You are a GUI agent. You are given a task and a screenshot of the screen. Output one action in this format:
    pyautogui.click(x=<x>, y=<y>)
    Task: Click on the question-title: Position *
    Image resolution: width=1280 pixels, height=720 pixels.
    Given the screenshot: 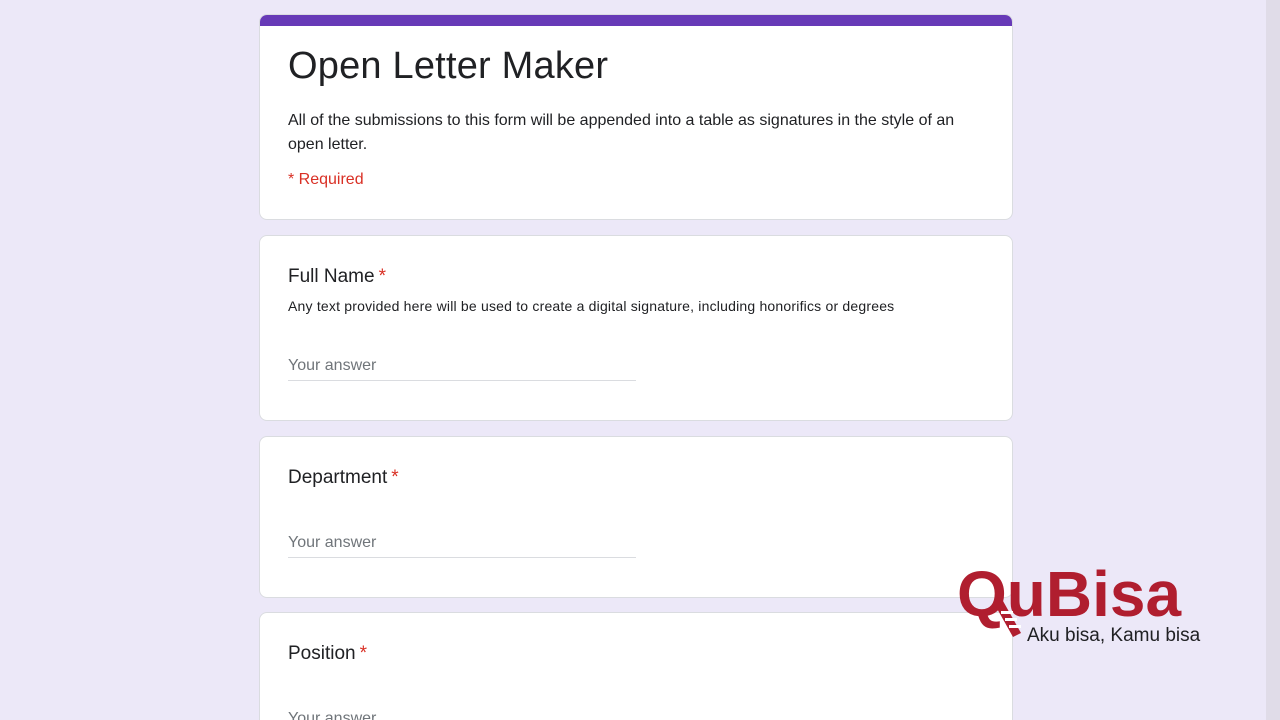 What is the action you would take?
    pyautogui.click(x=327, y=654)
    